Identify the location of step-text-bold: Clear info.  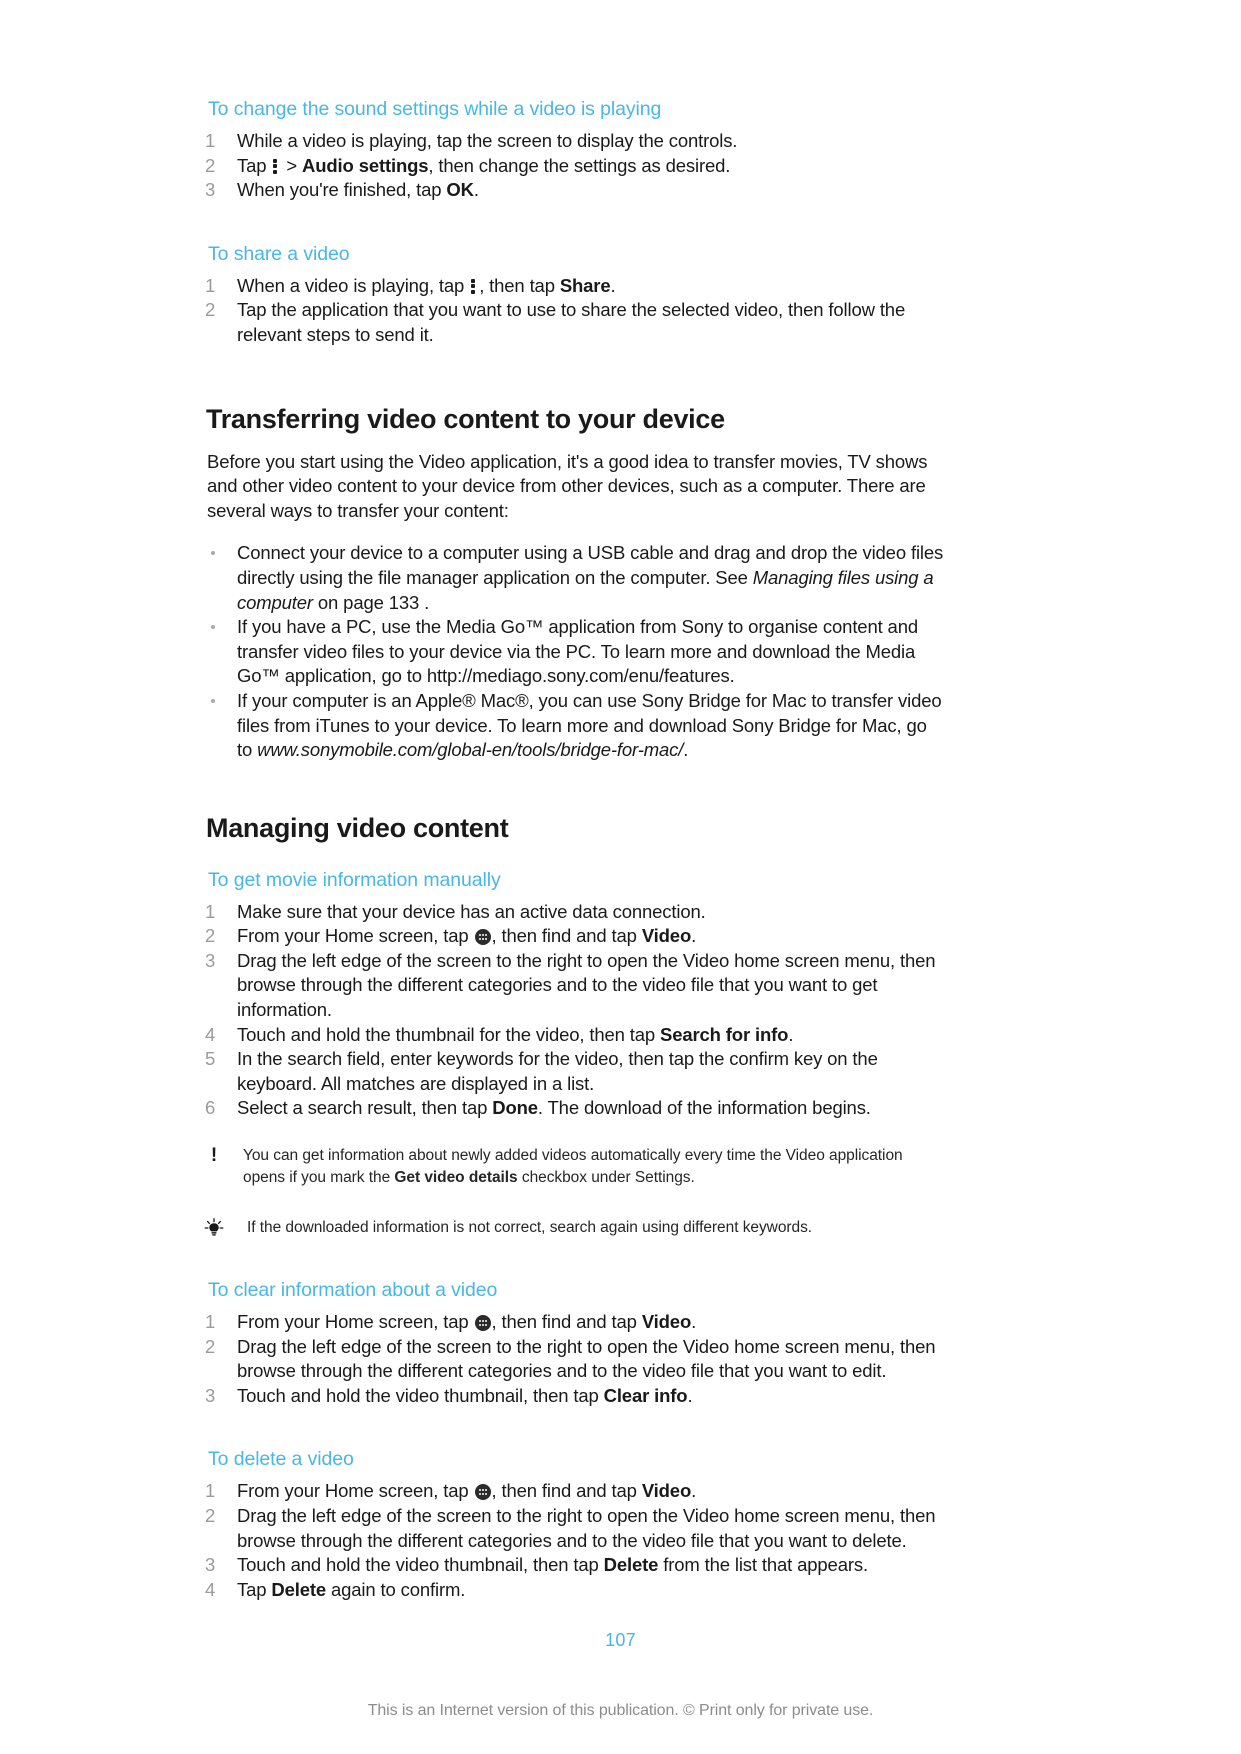
(645, 1395).